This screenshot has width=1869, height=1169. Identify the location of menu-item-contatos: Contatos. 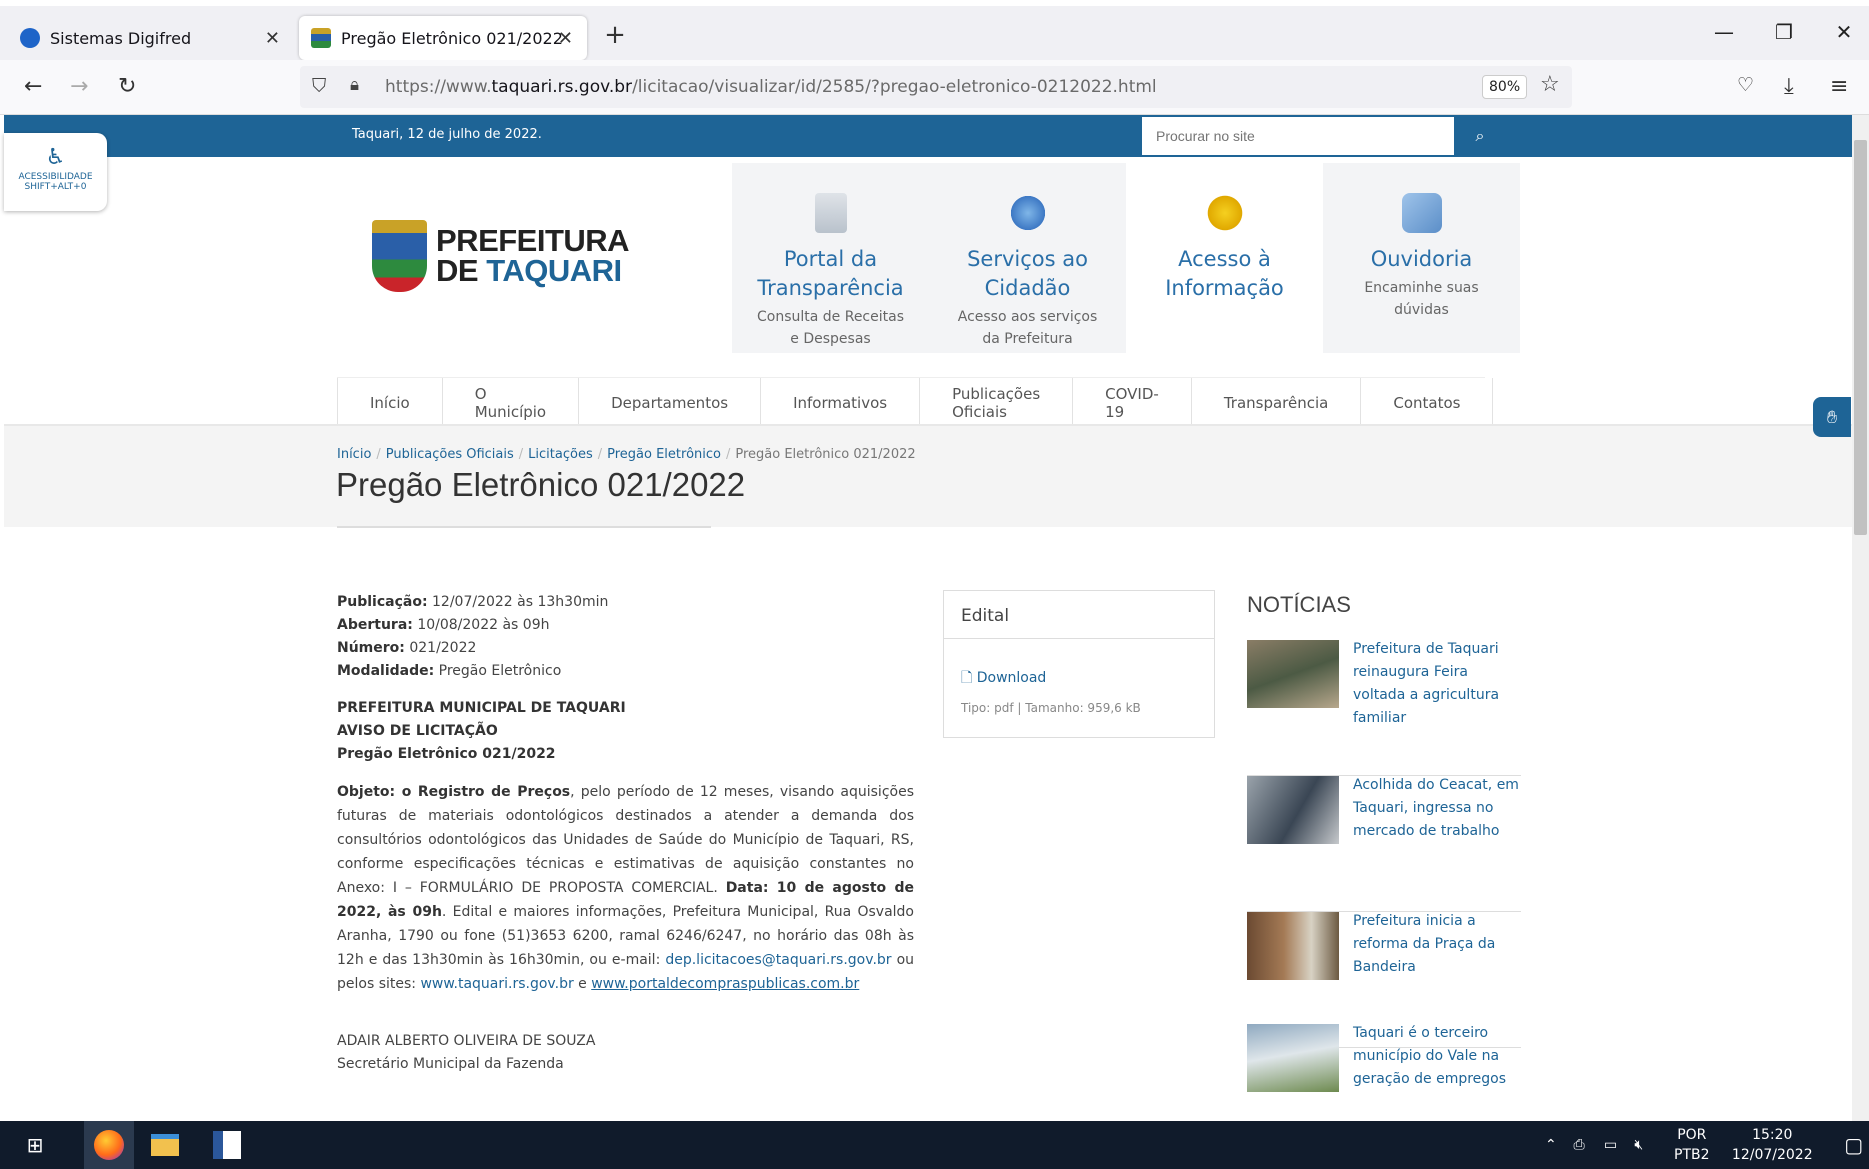
(1427, 403).